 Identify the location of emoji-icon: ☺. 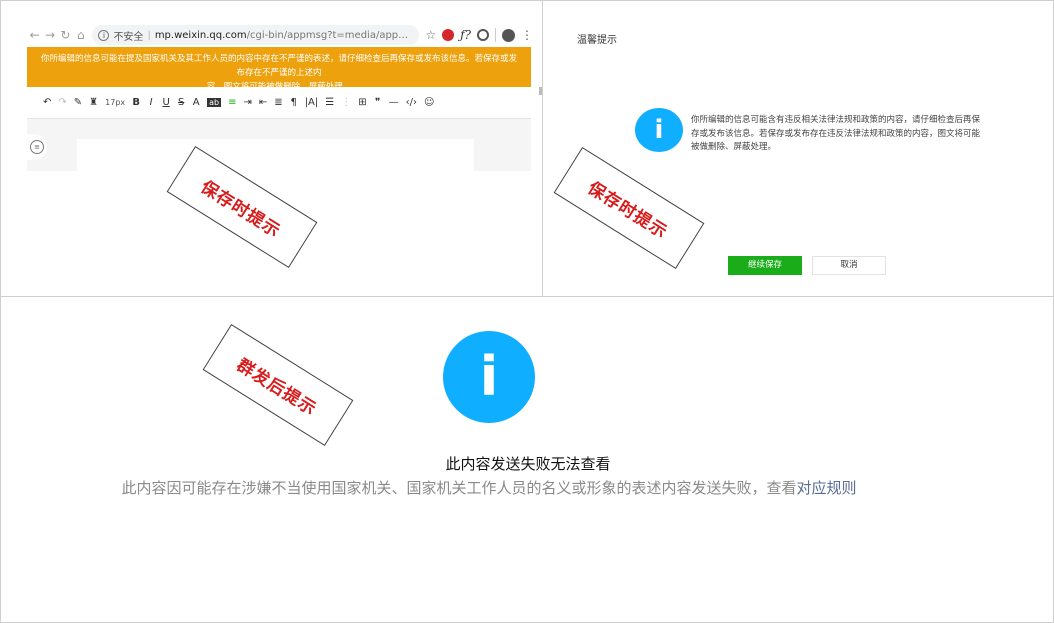
(429, 102).